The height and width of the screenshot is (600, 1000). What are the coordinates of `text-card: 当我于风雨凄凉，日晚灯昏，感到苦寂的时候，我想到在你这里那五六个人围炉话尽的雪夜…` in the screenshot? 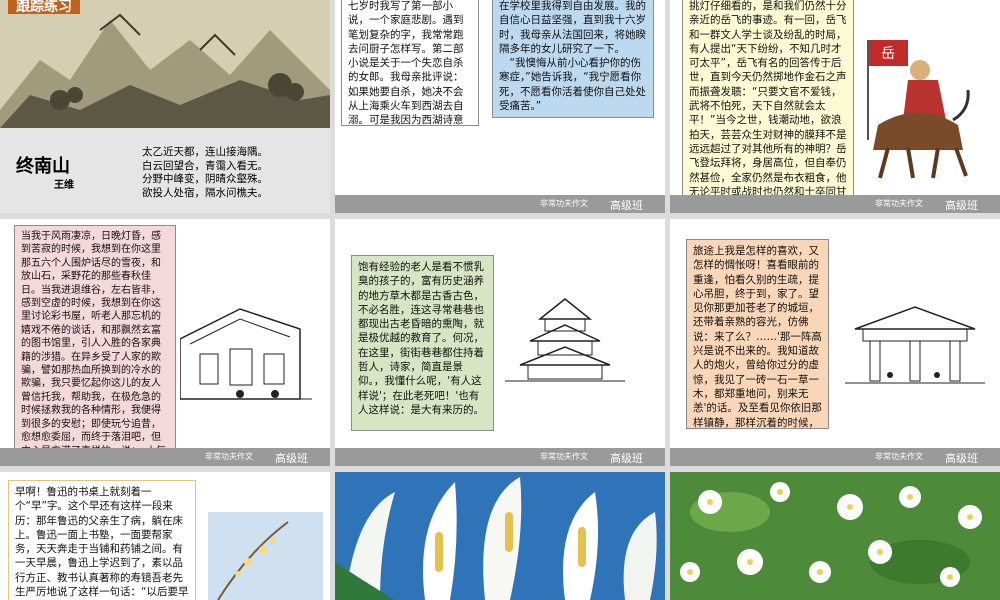 It's located at (95, 339).